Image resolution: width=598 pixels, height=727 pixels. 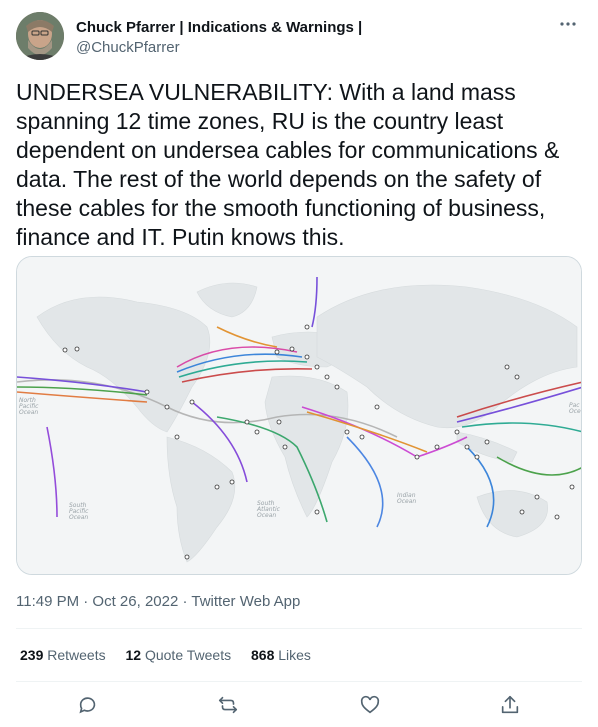 I want to click on retweet-icon, so click(x=228, y=705).